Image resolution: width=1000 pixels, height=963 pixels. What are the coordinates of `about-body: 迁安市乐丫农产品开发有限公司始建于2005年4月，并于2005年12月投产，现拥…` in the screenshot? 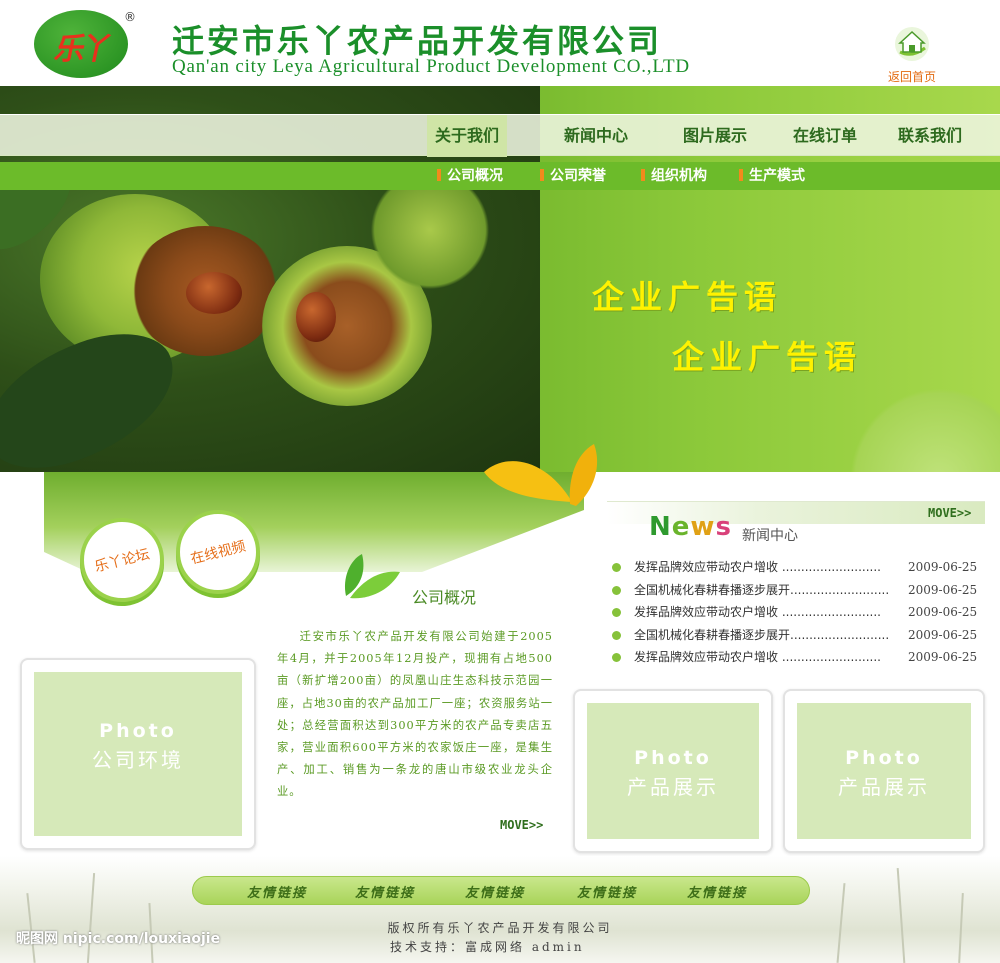 It's located at (415, 714).